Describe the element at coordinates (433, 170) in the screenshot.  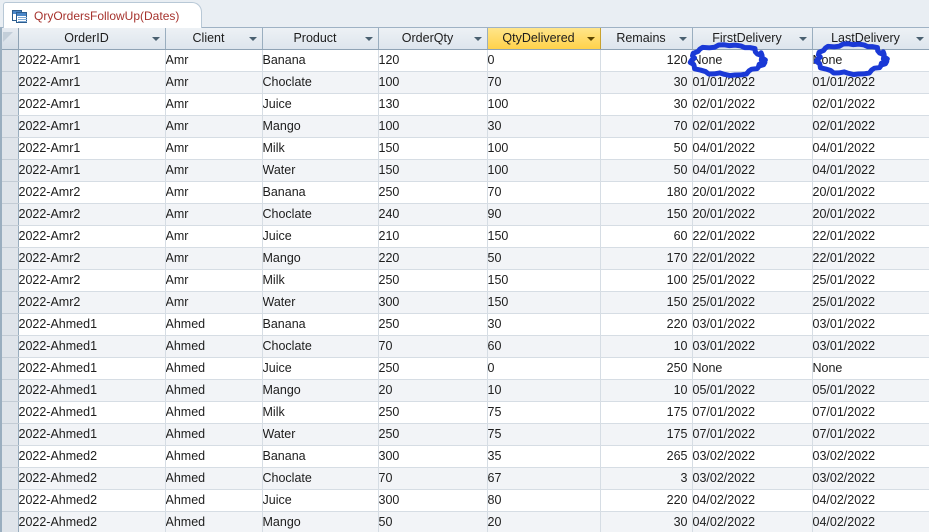
I see `cell-order-qty: 150` at that location.